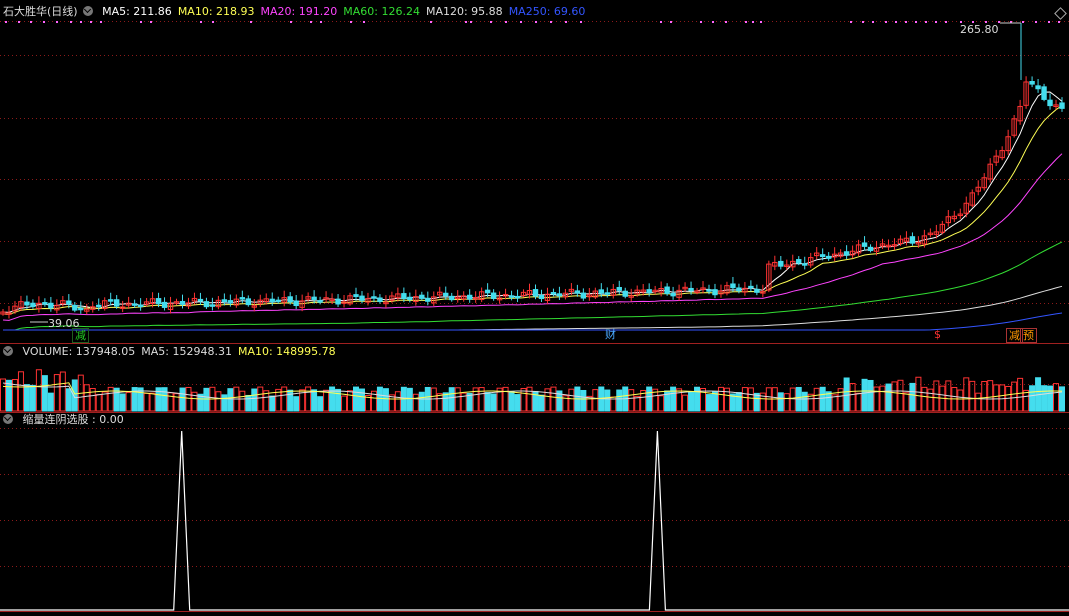 Image resolution: width=1069 pixels, height=616 pixels. I want to click on indicator-value: MA20: 191.20, so click(299, 11).